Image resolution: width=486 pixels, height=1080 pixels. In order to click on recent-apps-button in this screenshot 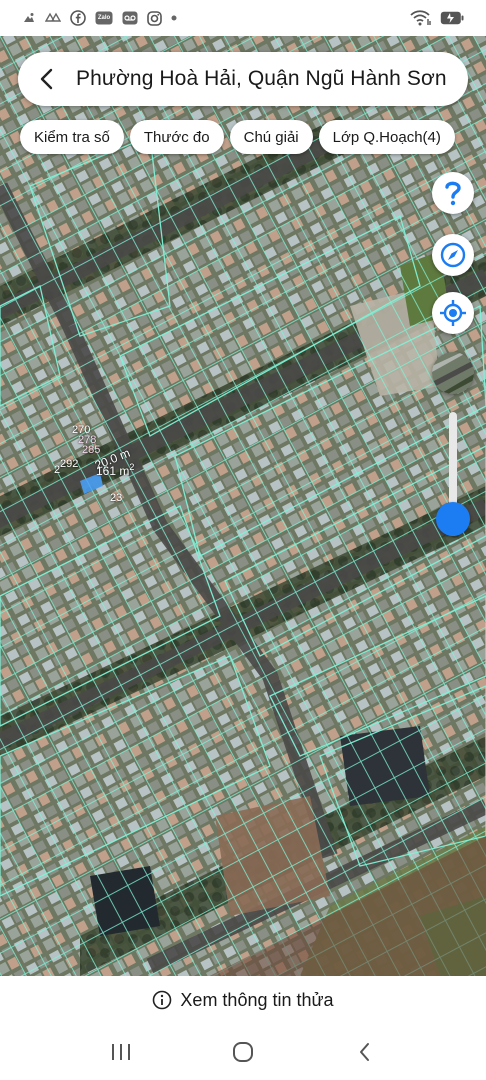, I will do `click(121, 1052)`.